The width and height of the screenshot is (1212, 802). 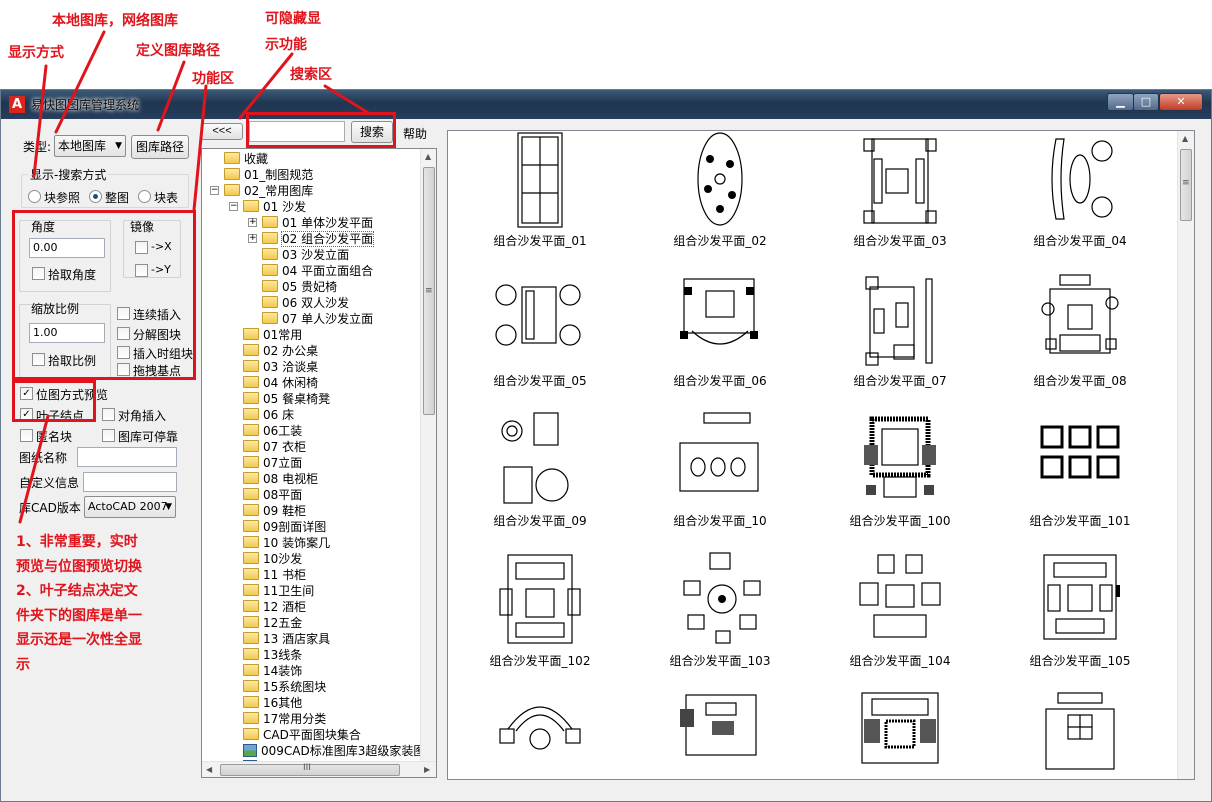 What do you see at coordinates (38, 359) in the screenshot?
I see `pick-scale-checkbox` at bounding box center [38, 359].